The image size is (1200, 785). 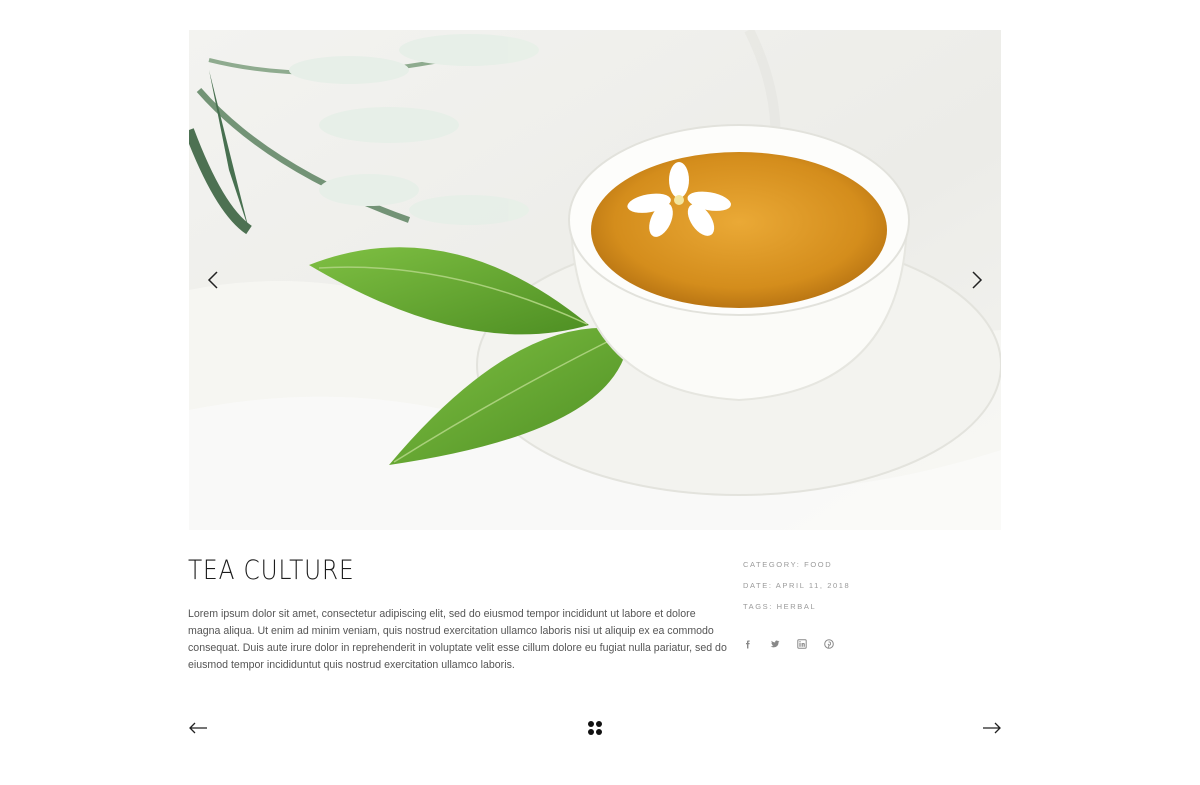 What do you see at coordinates (868, 611) in the screenshot?
I see `meta-tags: TAGS: HERBAL` at bounding box center [868, 611].